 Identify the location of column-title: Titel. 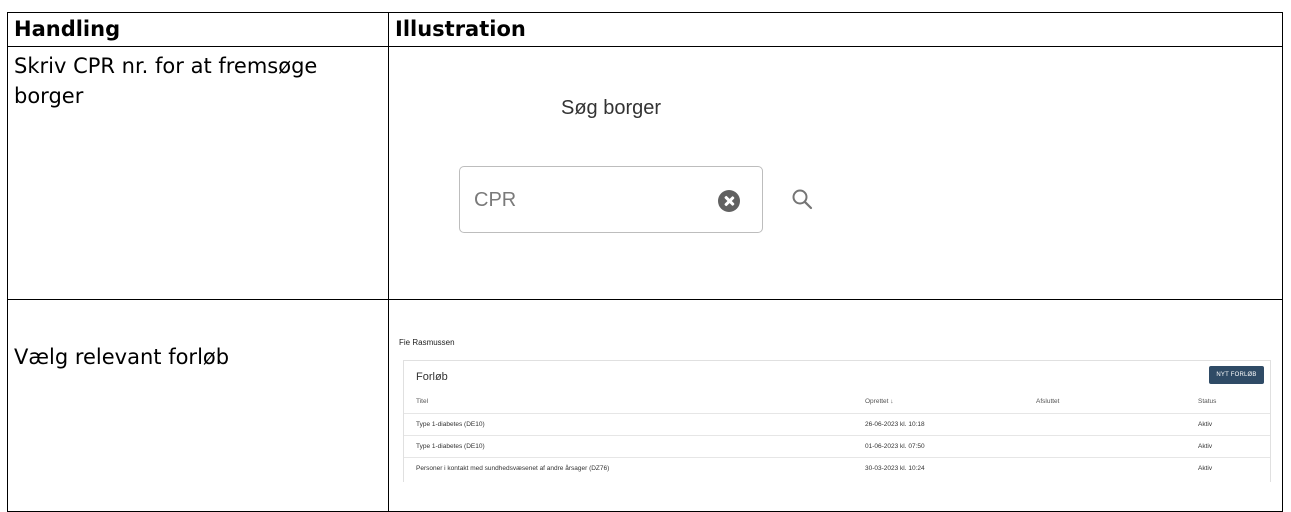
(422, 401).